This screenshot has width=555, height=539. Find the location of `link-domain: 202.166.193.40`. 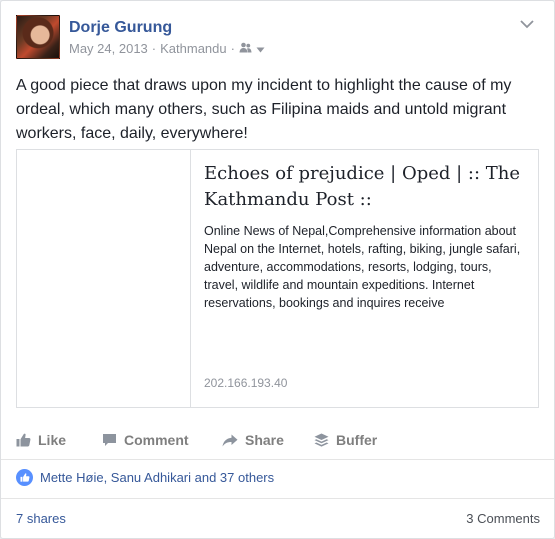

link-domain: 202.166.193.40 is located at coordinates (246, 383).